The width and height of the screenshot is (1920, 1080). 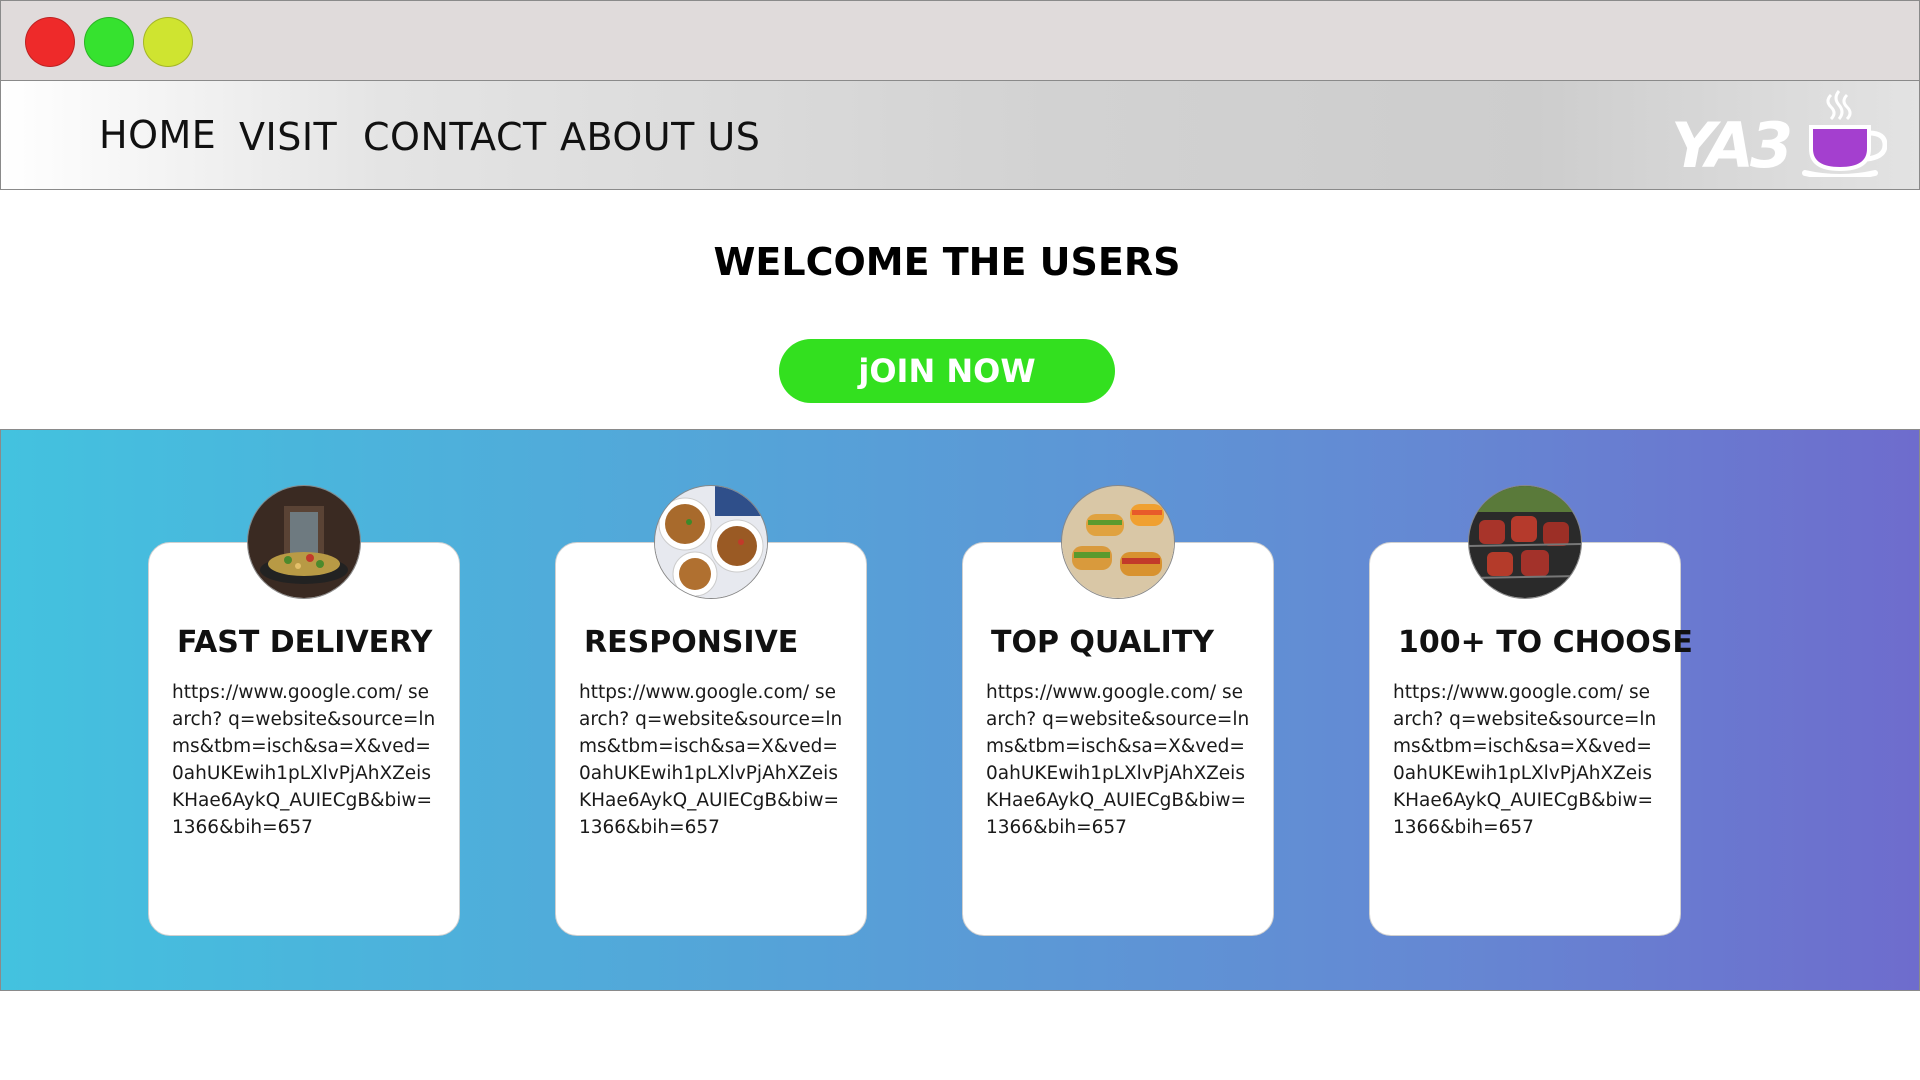 I want to click on feature-title: 100+ TO CHOOSE, so click(x=1545, y=642).